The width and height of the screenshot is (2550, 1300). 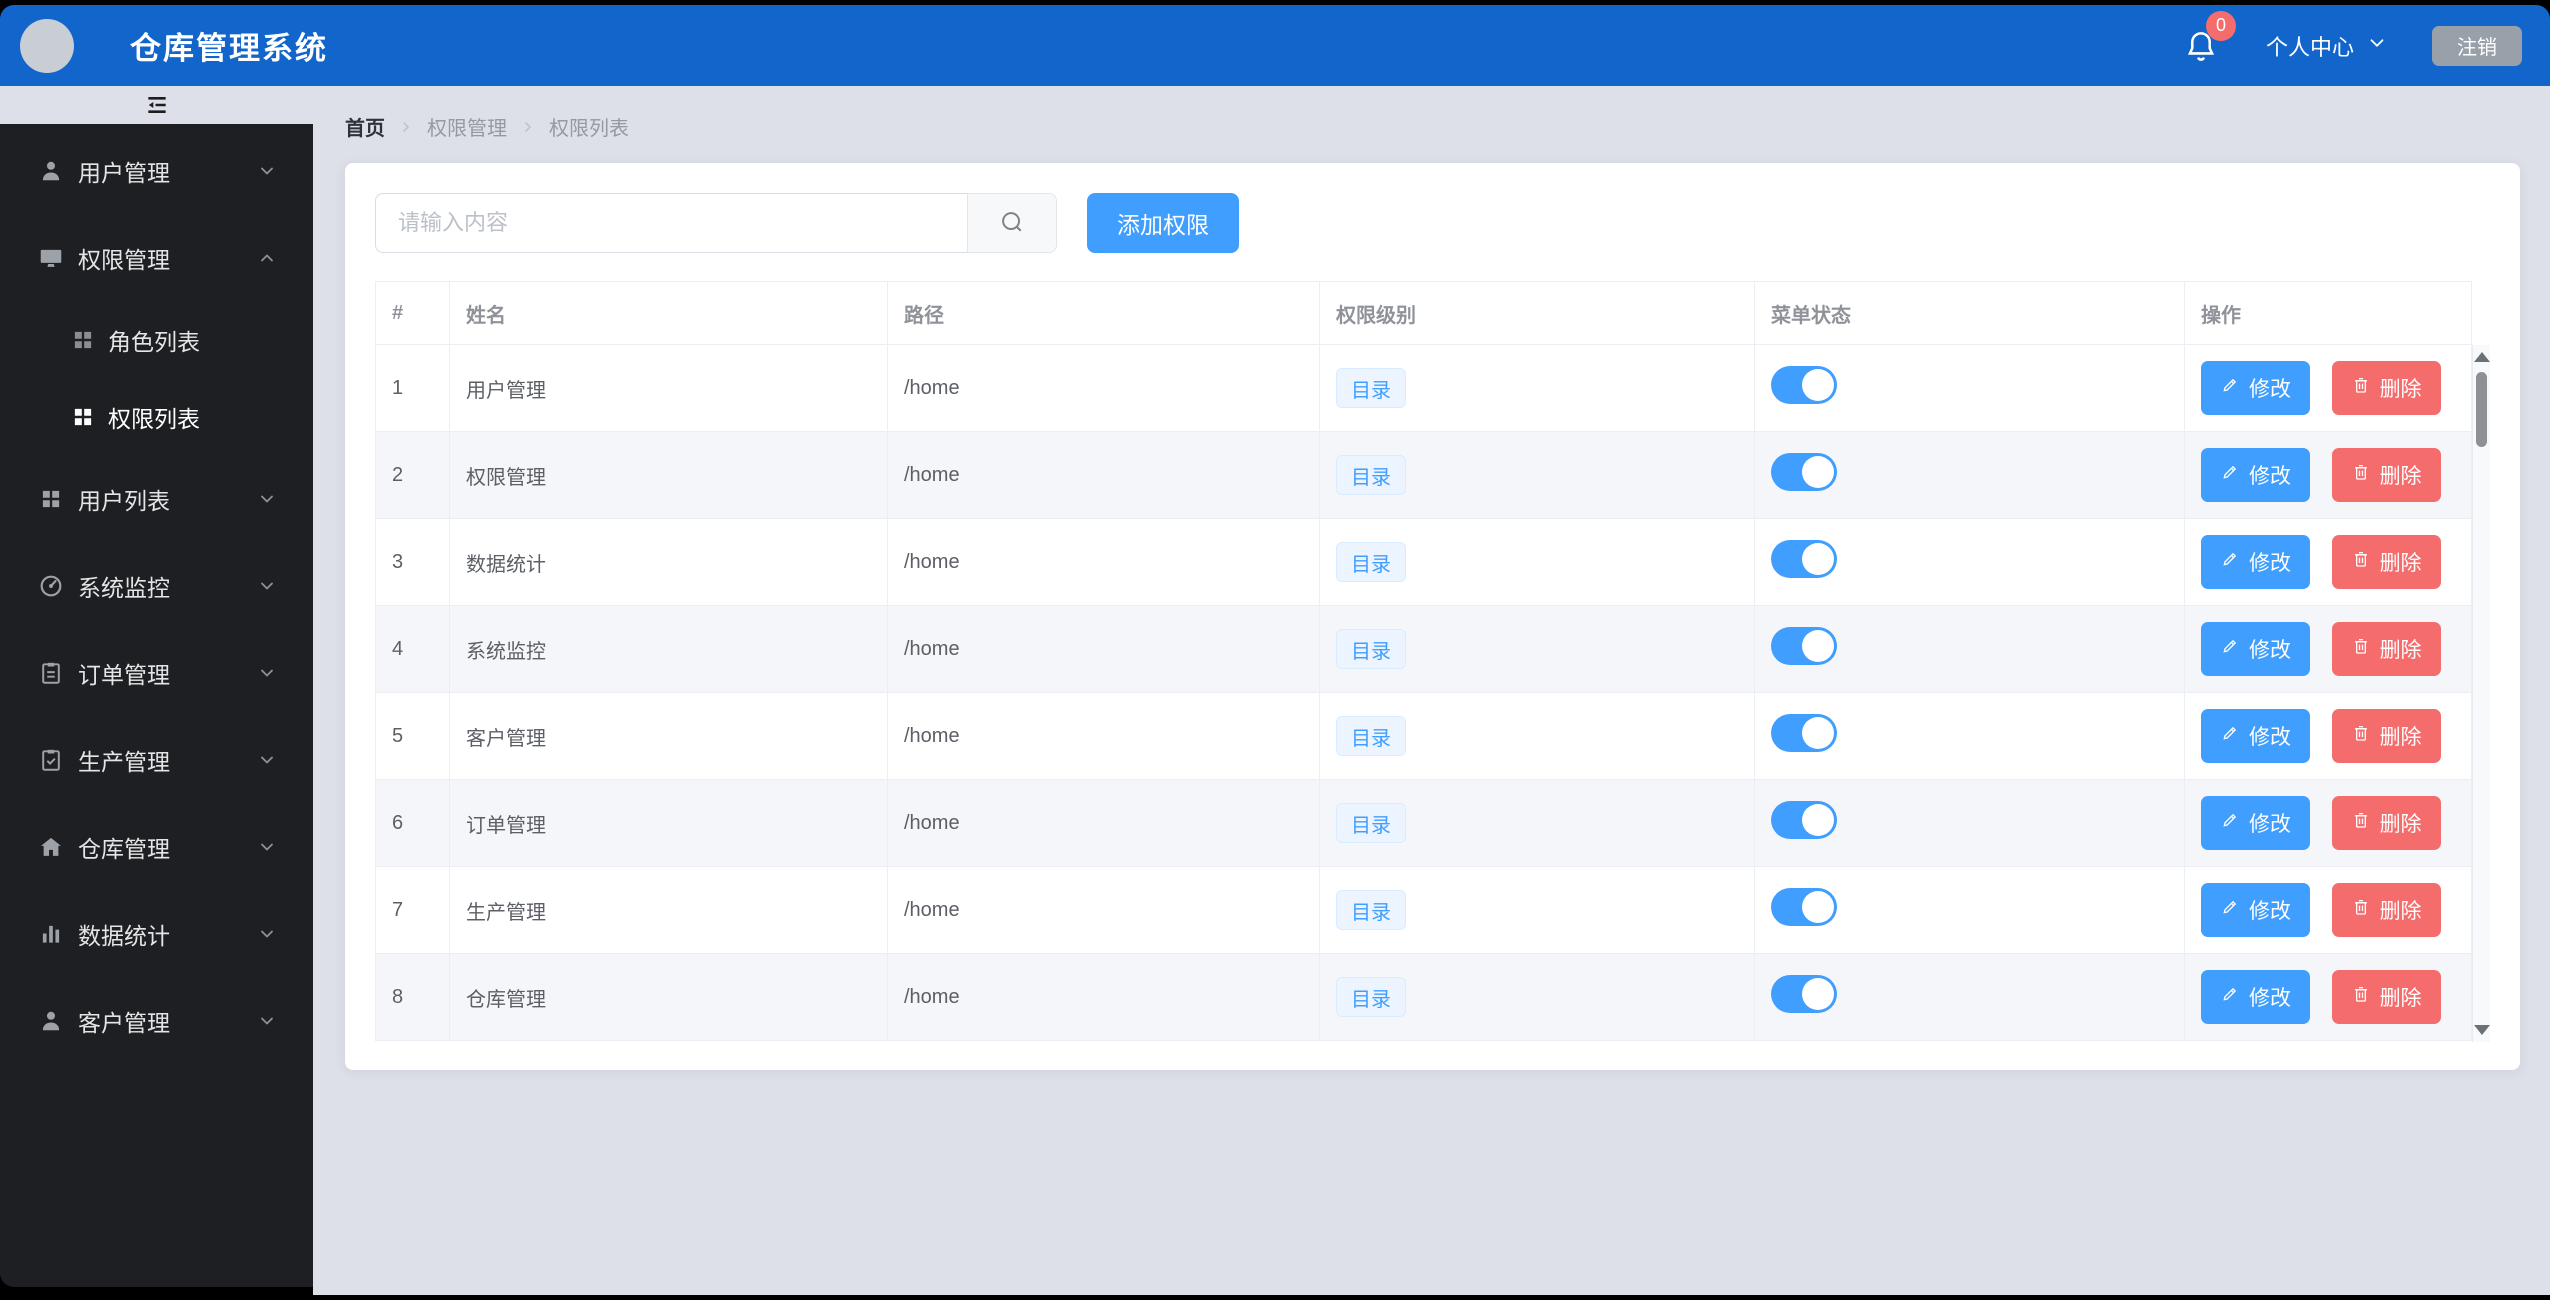 What do you see at coordinates (124, 761) in the screenshot?
I see `sidebar-item-label: 生产管理` at bounding box center [124, 761].